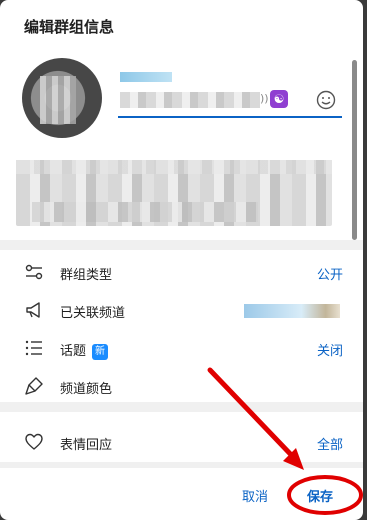  I want to click on cancel-button: 取消, so click(255, 495).